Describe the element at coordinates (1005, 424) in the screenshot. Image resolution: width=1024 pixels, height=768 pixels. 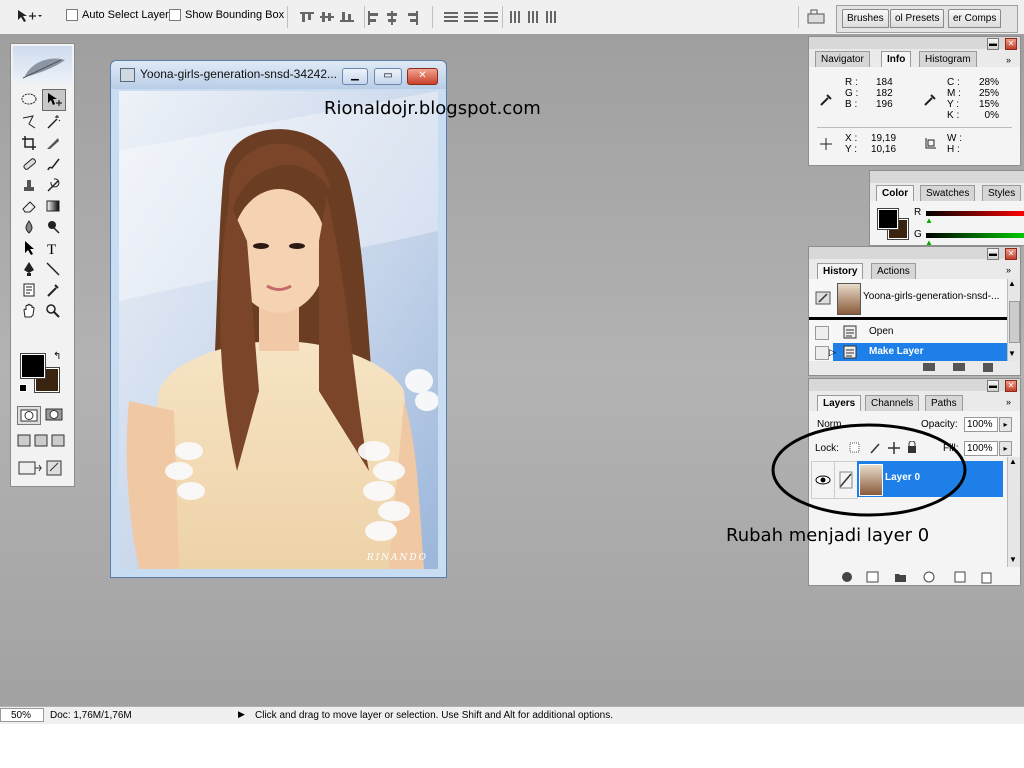
I see `opacity-stepper: ▸` at that location.